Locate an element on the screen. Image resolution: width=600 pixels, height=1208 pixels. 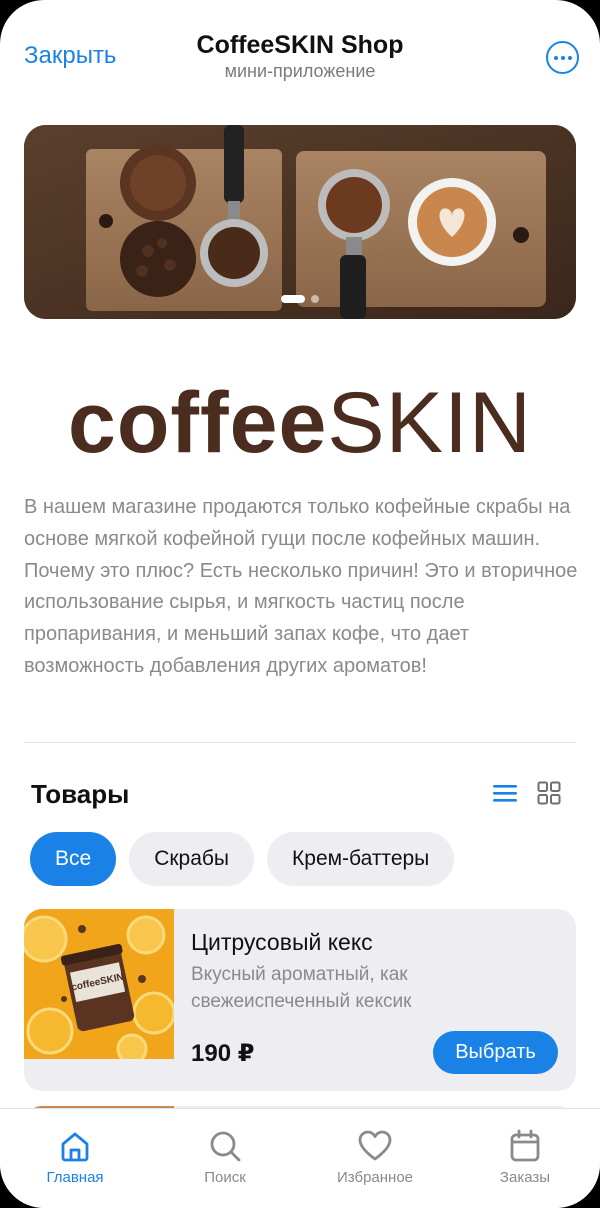
brand-logo: coffeeSKIN is located at coordinates (300, 423).